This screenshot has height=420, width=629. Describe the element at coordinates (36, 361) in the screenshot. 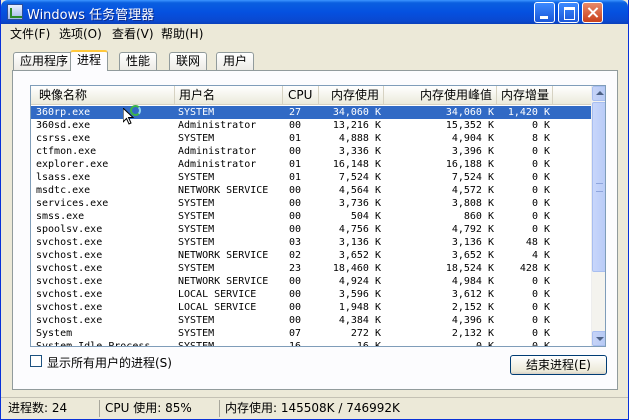

I see `show-all-users-checkbox` at that location.